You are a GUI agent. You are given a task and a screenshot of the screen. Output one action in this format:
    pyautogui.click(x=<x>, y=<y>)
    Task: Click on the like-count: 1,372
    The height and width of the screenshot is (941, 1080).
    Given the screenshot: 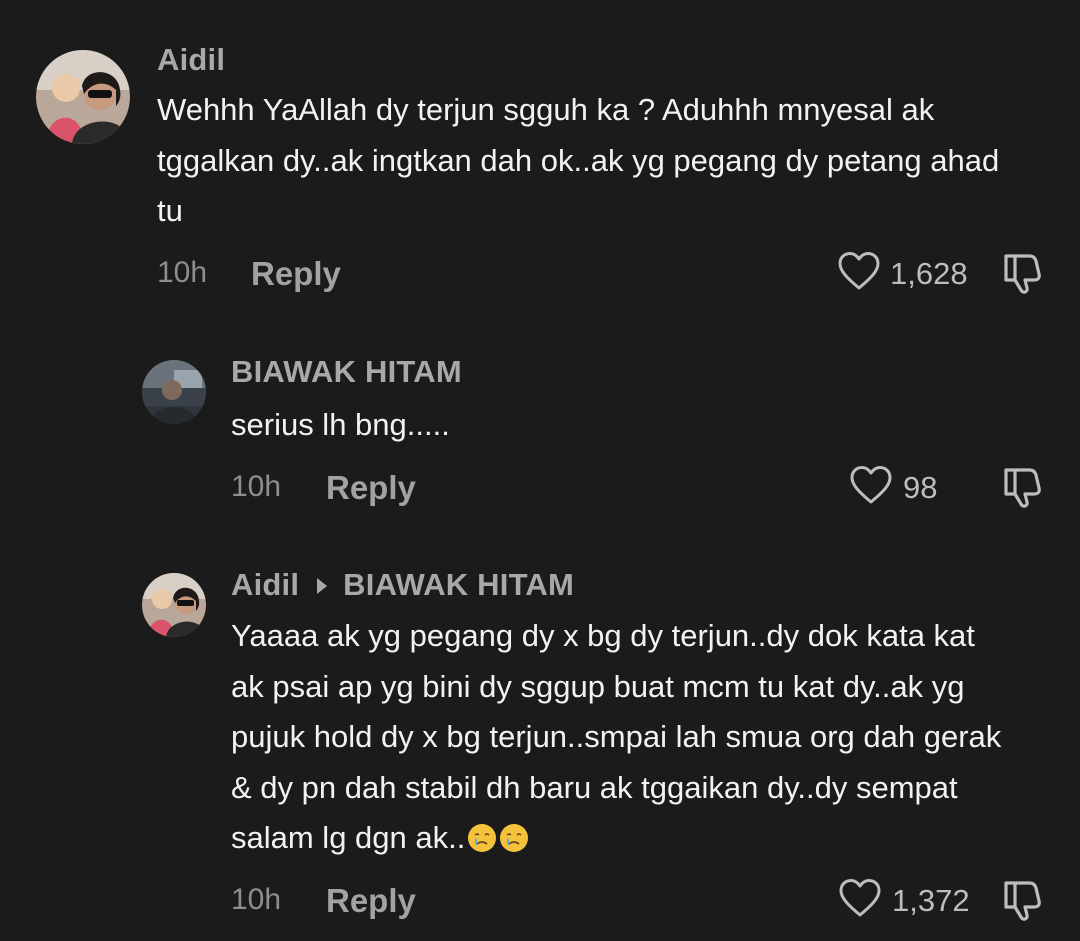 What is the action you would take?
    pyautogui.click(x=931, y=900)
    